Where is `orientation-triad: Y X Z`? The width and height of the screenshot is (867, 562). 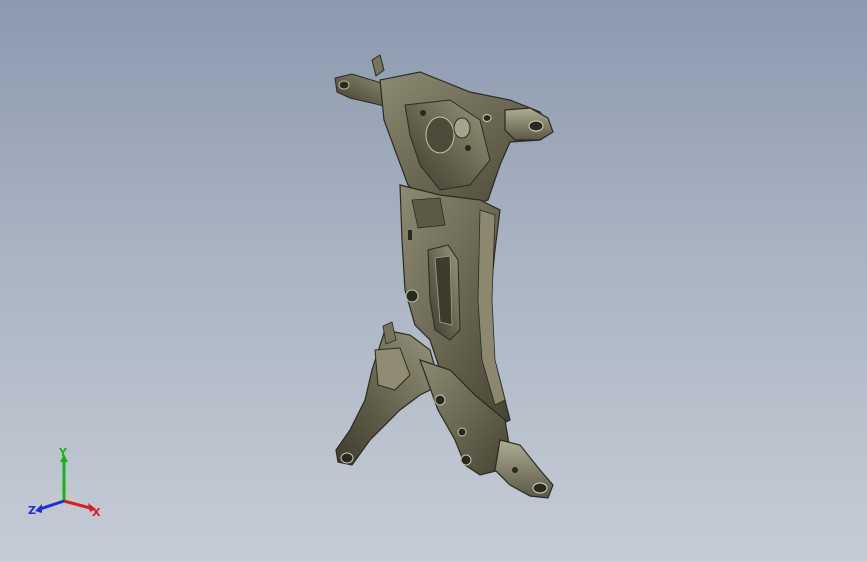
orientation-triad: Y X Z is located at coordinates (64, 486).